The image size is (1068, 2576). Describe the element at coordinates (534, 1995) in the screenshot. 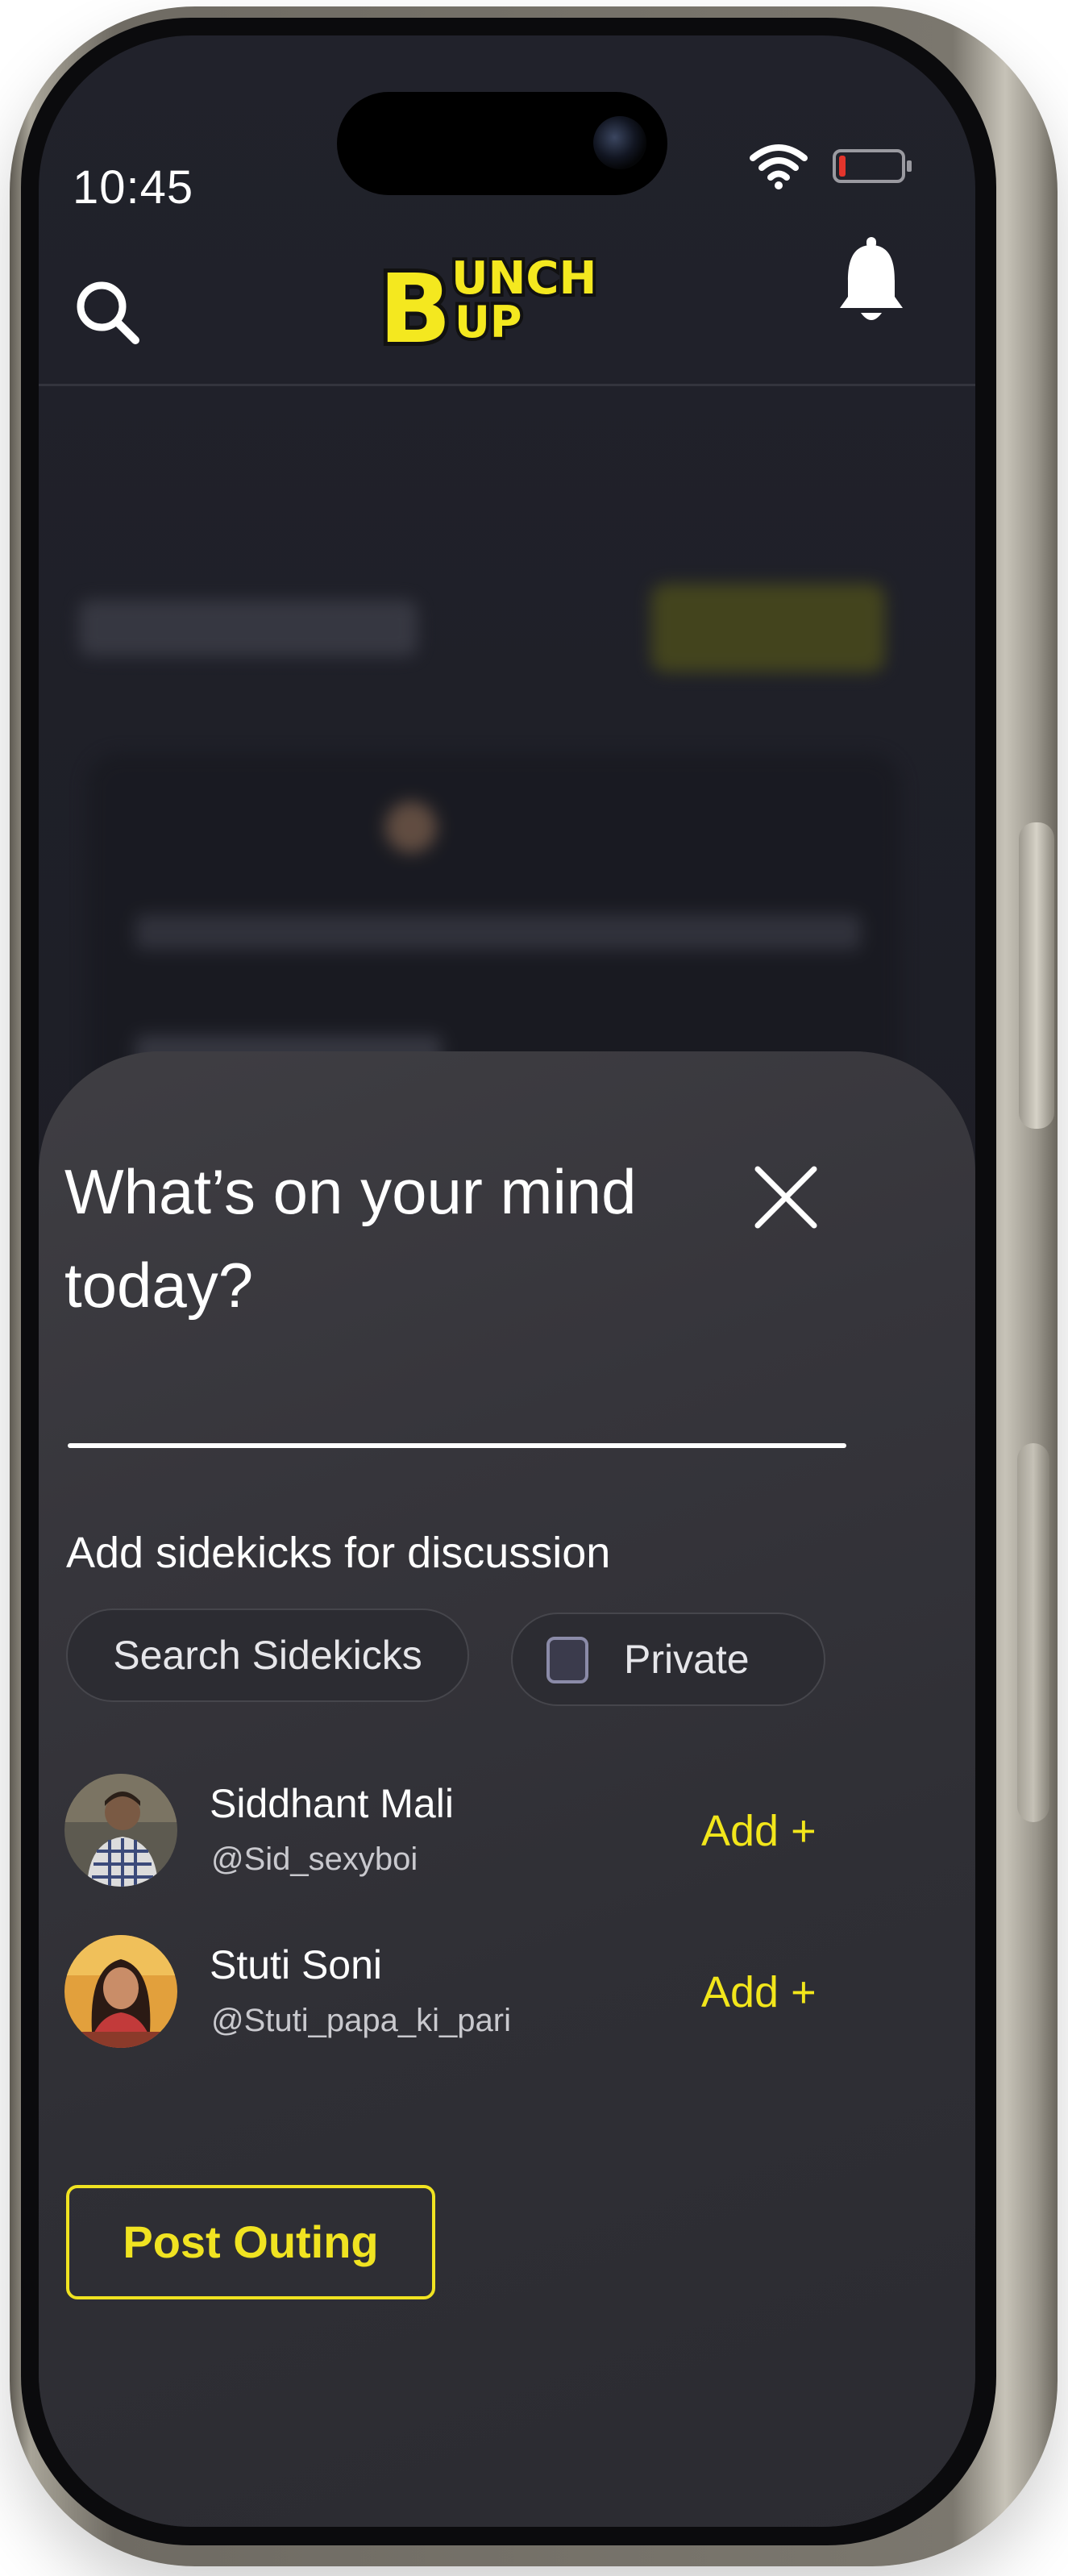

I see `sidekick-row: Stuti Soni @Stuti_papa_ki_pari Add +` at that location.